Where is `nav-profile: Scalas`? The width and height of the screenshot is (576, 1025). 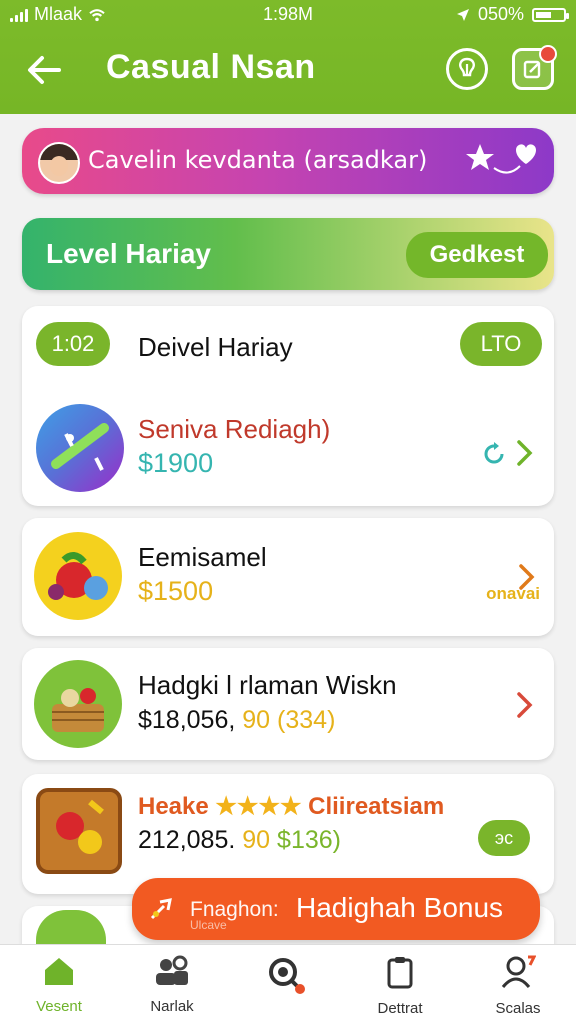 nav-profile: Scalas is located at coordinates (518, 986).